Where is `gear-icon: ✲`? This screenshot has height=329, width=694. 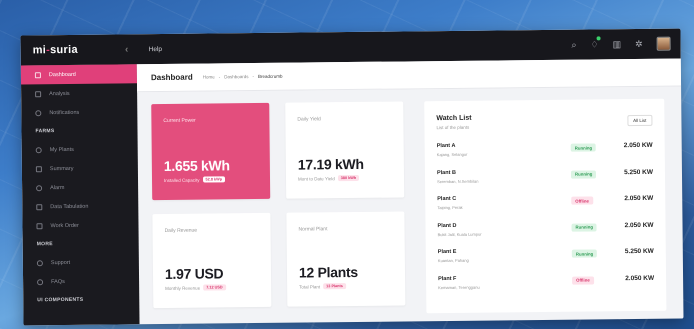 gear-icon: ✲ is located at coordinates (639, 43).